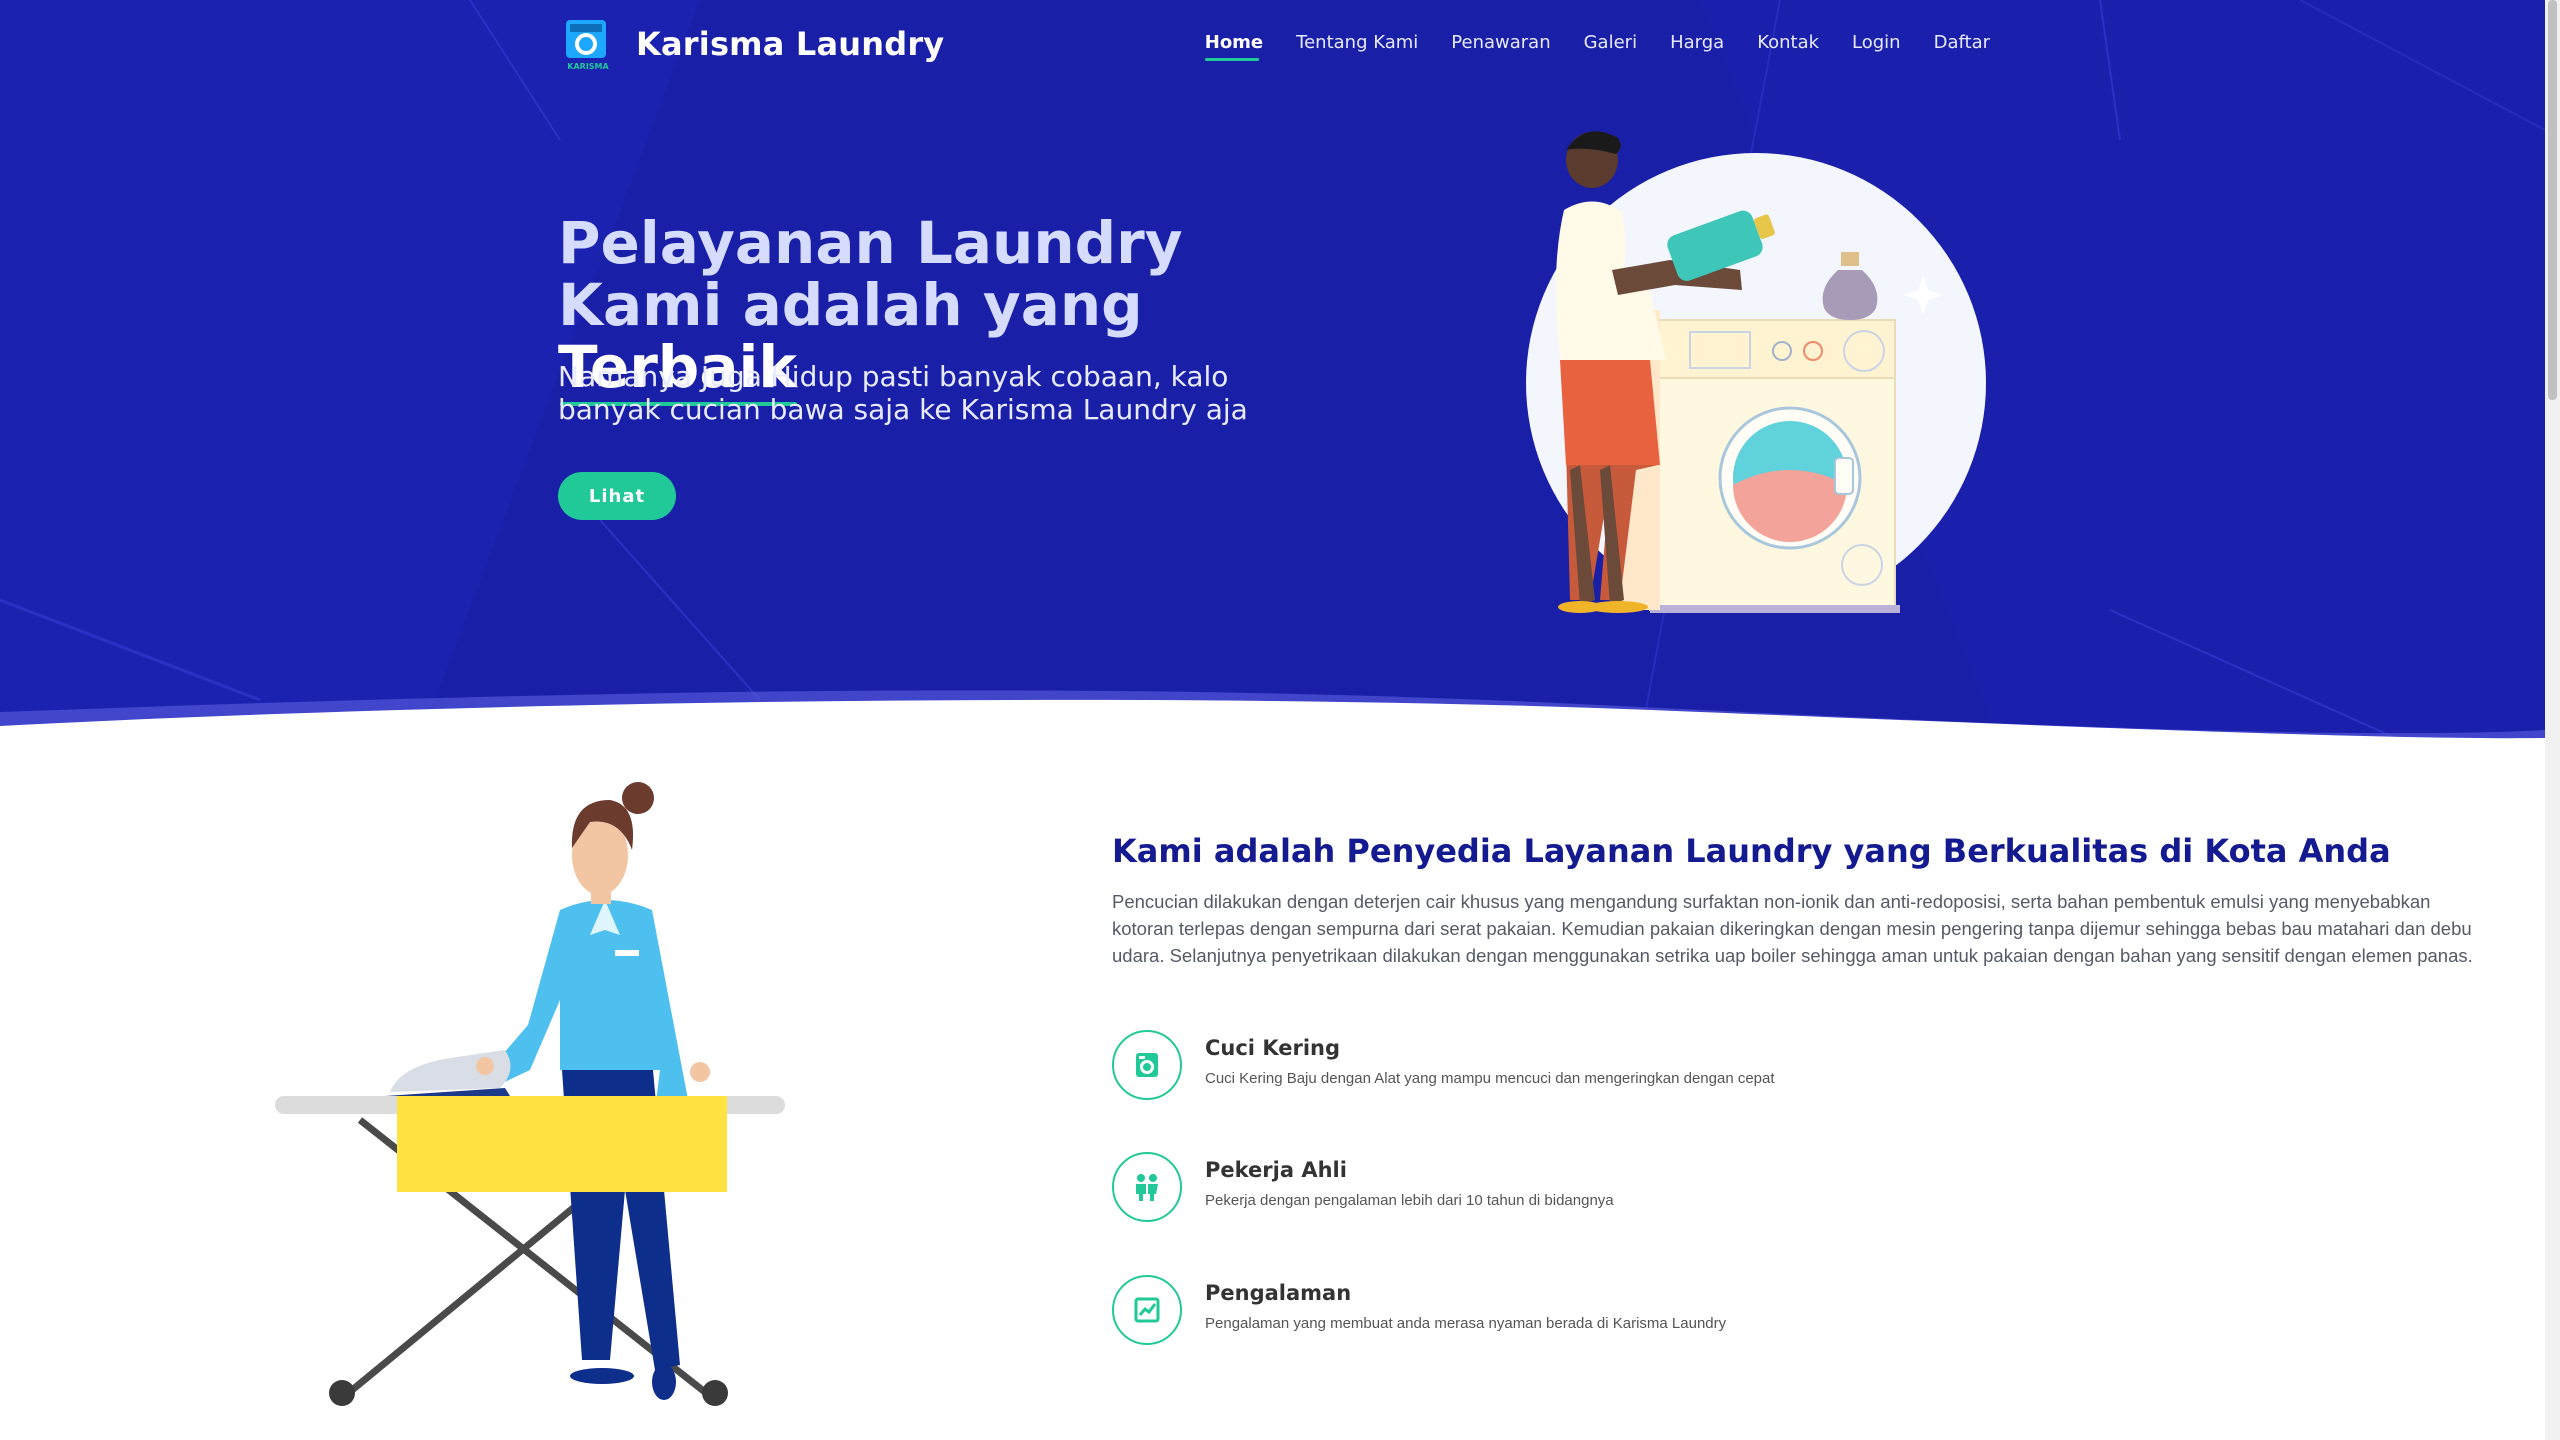 This screenshot has width=2560, height=1440. Describe the element at coordinates (790, 44) in the screenshot. I see `brand-name: Karisma Laundry` at that location.